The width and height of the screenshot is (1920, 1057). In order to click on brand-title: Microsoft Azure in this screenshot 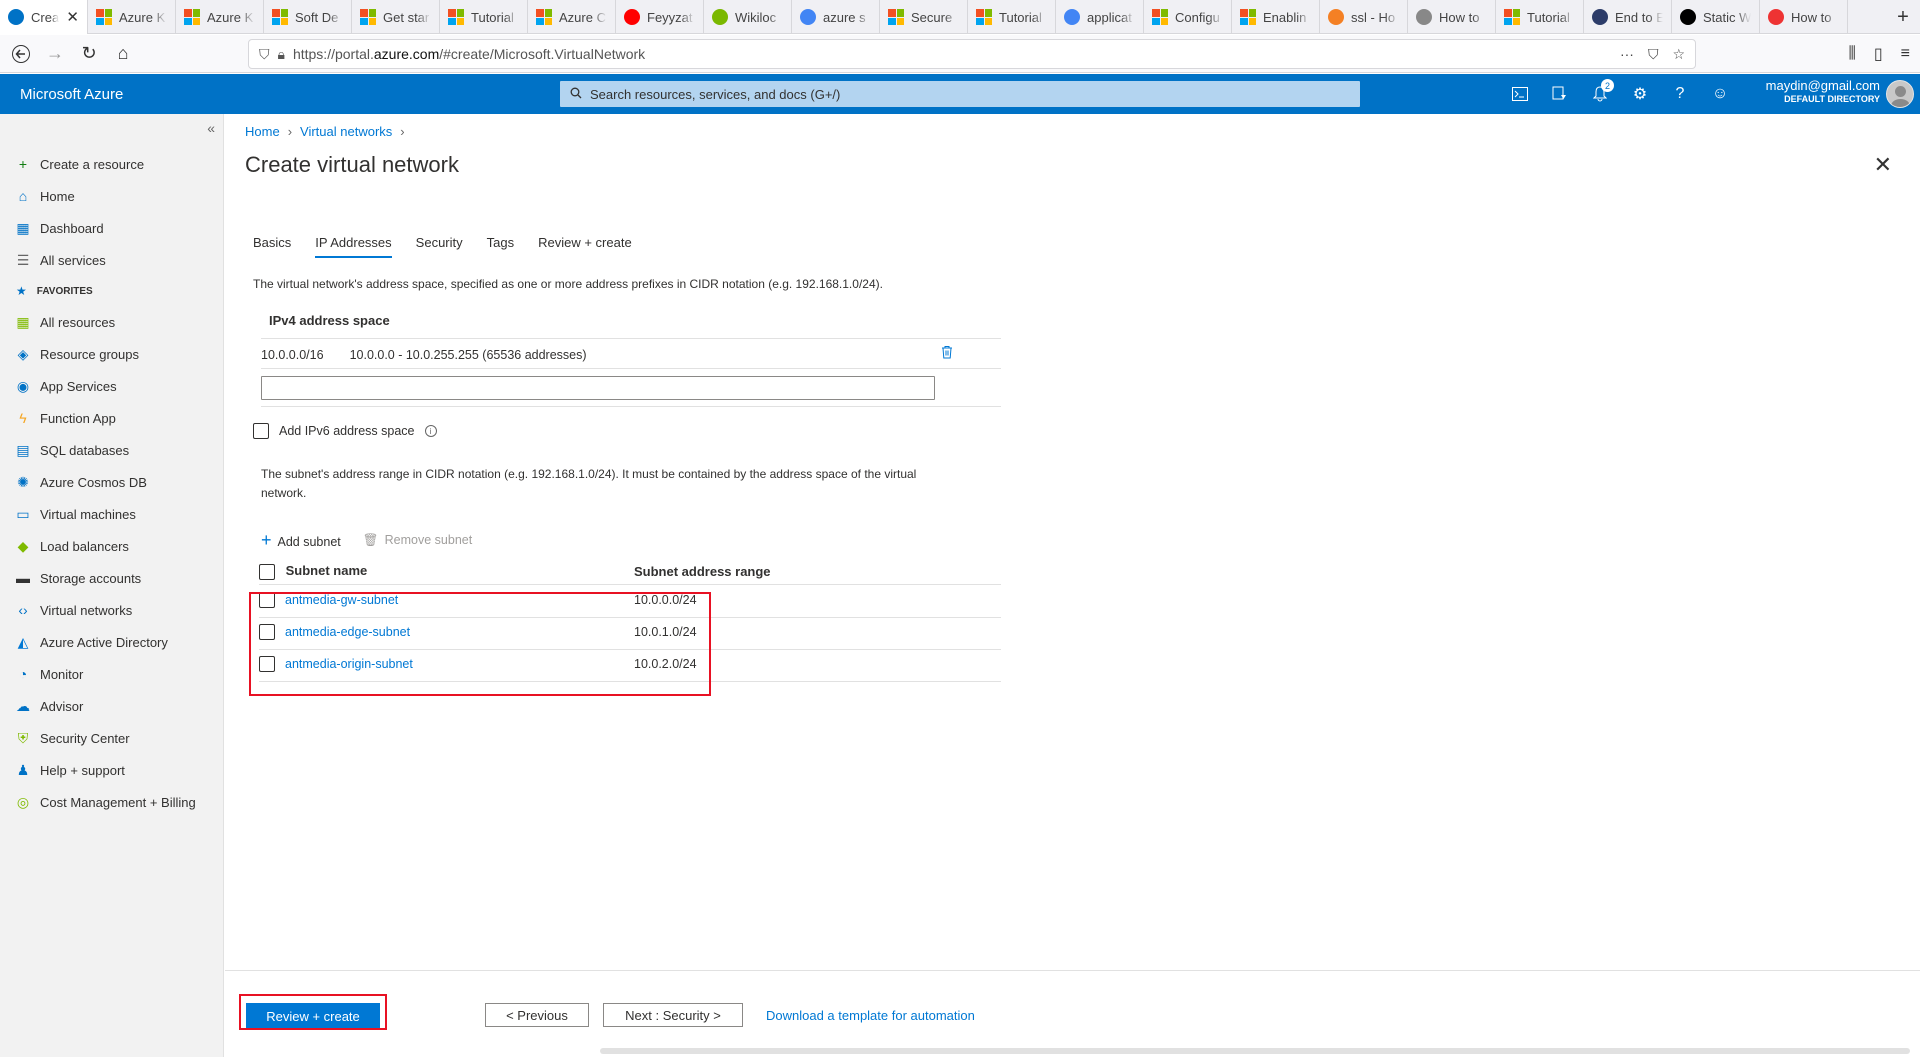, I will do `click(280, 94)`.